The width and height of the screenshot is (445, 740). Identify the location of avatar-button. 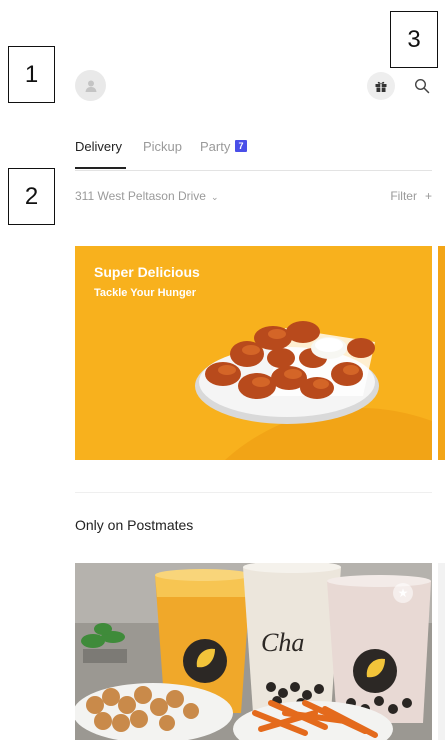
(90, 85).